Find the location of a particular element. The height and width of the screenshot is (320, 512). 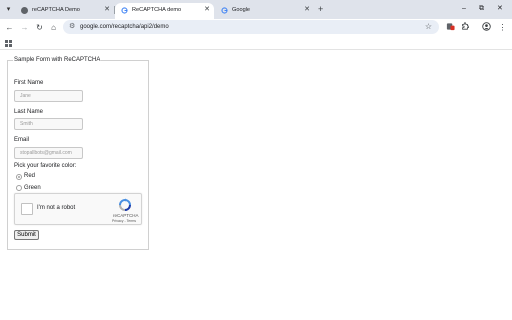

recaptcha-logo-icon is located at coordinates (125, 205).